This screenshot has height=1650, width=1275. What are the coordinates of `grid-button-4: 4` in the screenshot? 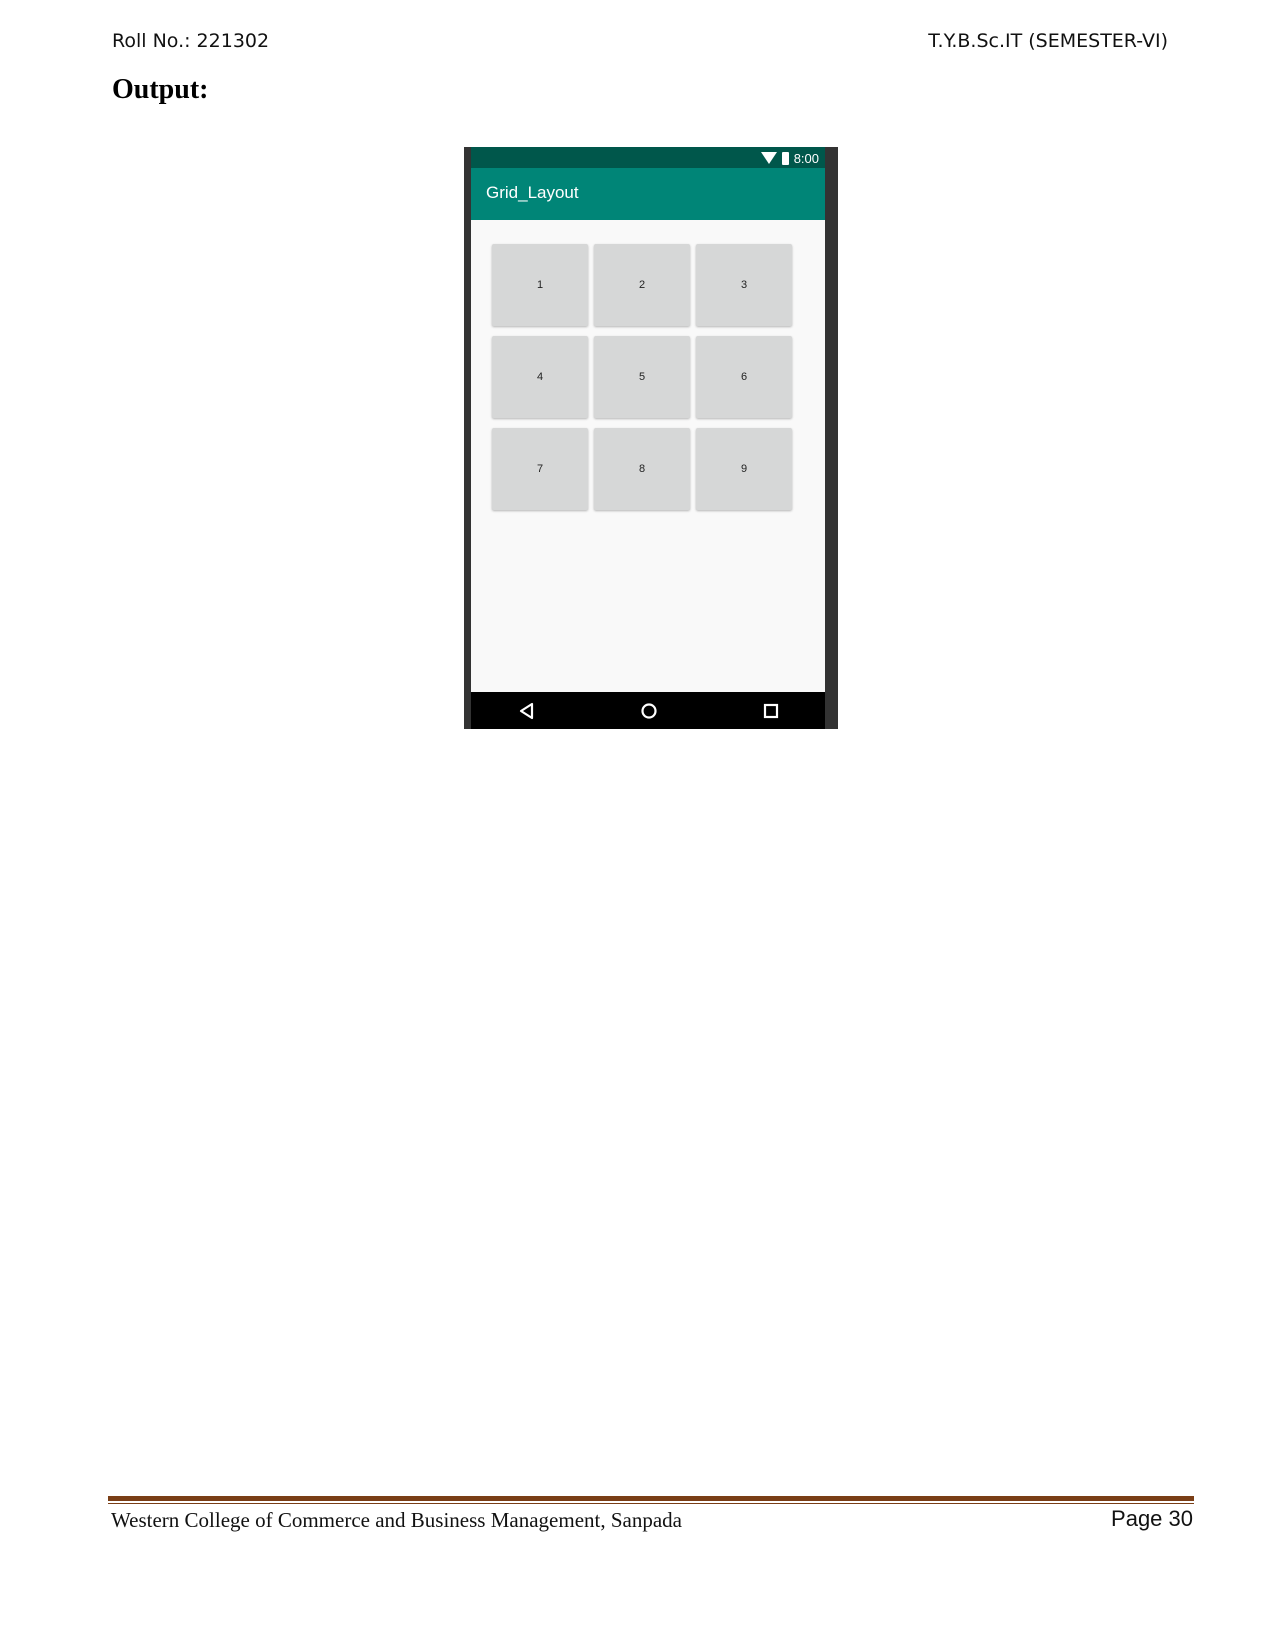 It's located at (540, 377).